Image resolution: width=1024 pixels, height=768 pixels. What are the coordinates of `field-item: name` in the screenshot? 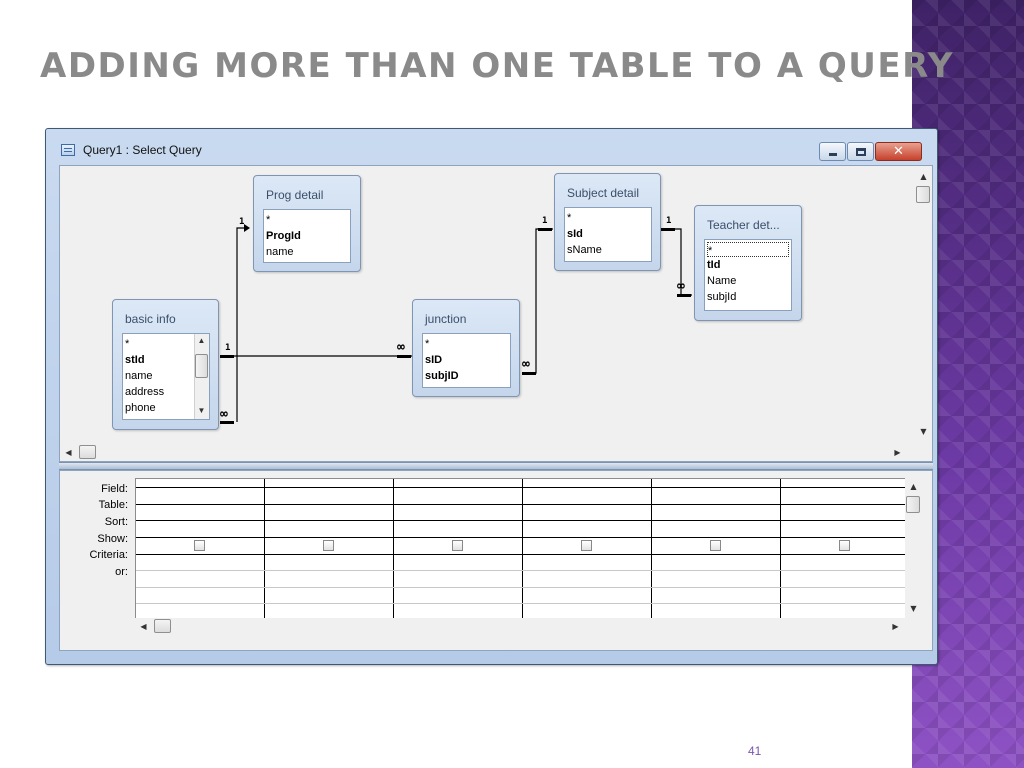 It's located at (308, 252).